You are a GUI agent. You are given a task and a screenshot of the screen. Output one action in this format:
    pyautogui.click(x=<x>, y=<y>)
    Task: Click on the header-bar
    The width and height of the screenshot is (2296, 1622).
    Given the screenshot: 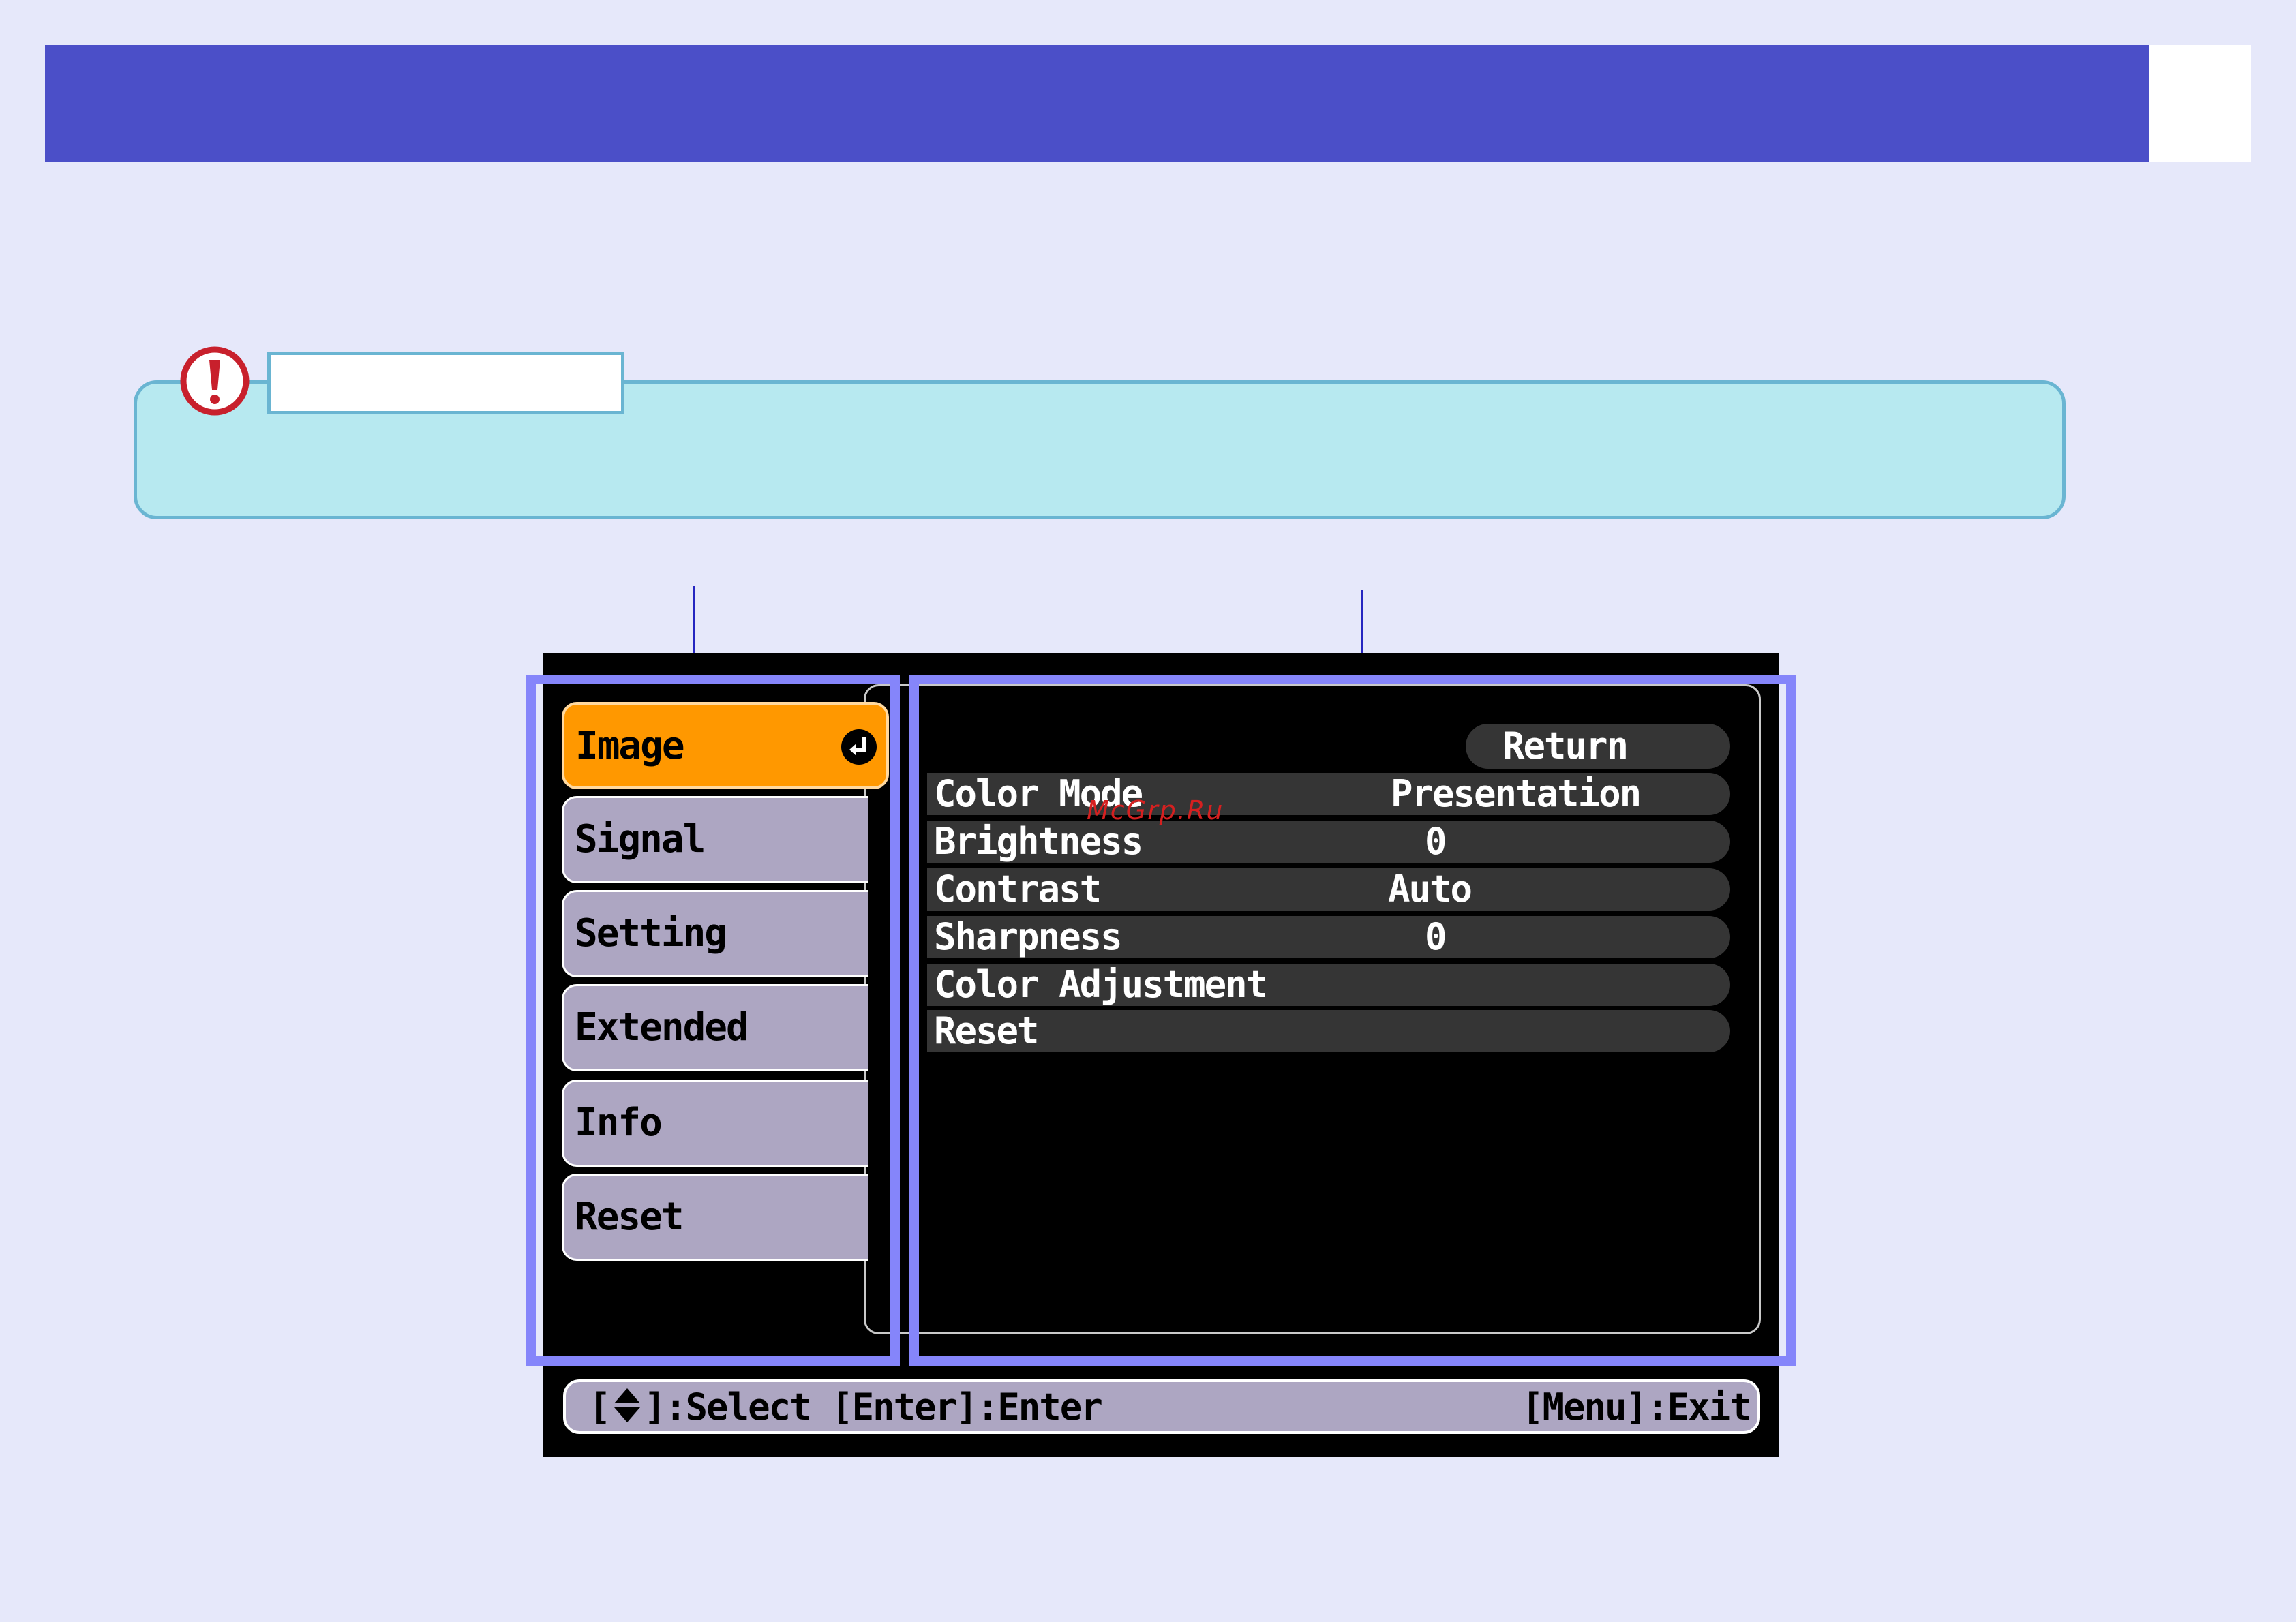 What is the action you would take?
    pyautogui.click(x=1097, y=104)
    